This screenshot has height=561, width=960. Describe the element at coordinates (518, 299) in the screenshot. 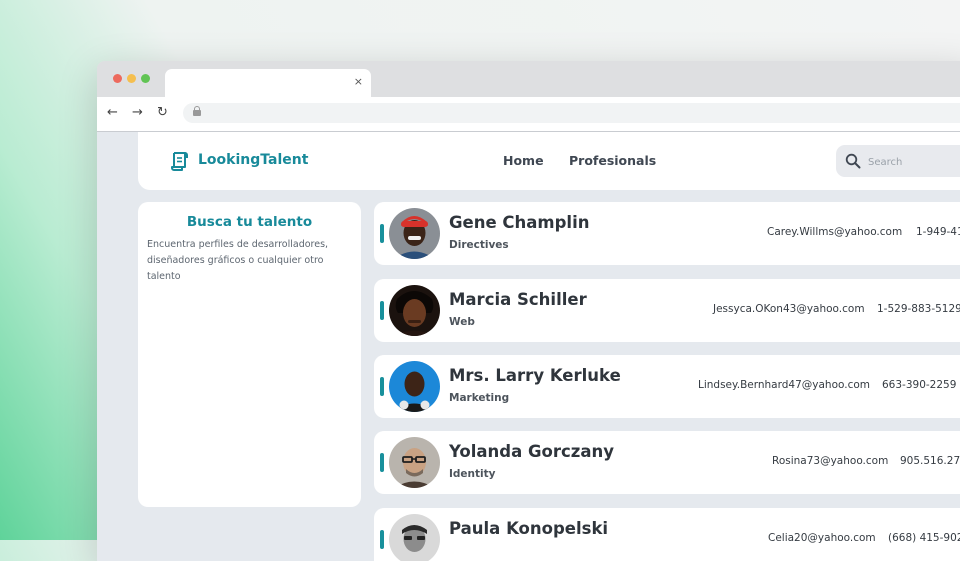

I see `profile-name: Marcia Schiller` at that location.